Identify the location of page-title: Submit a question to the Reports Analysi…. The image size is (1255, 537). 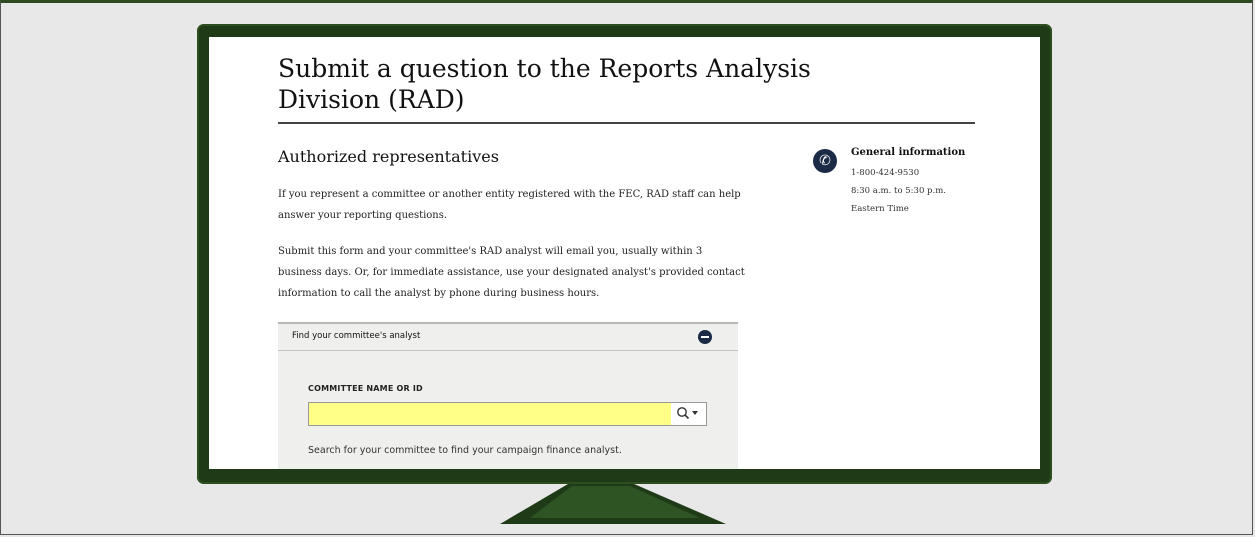
(544, 84).